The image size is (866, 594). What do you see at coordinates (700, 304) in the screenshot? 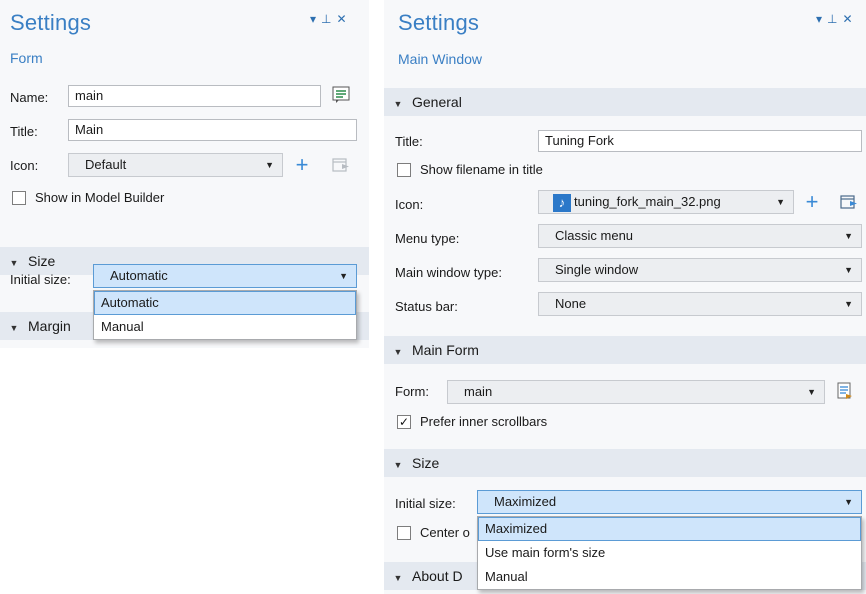
I see `status-bar-select: None ▼` at bounding box center [700, 304].